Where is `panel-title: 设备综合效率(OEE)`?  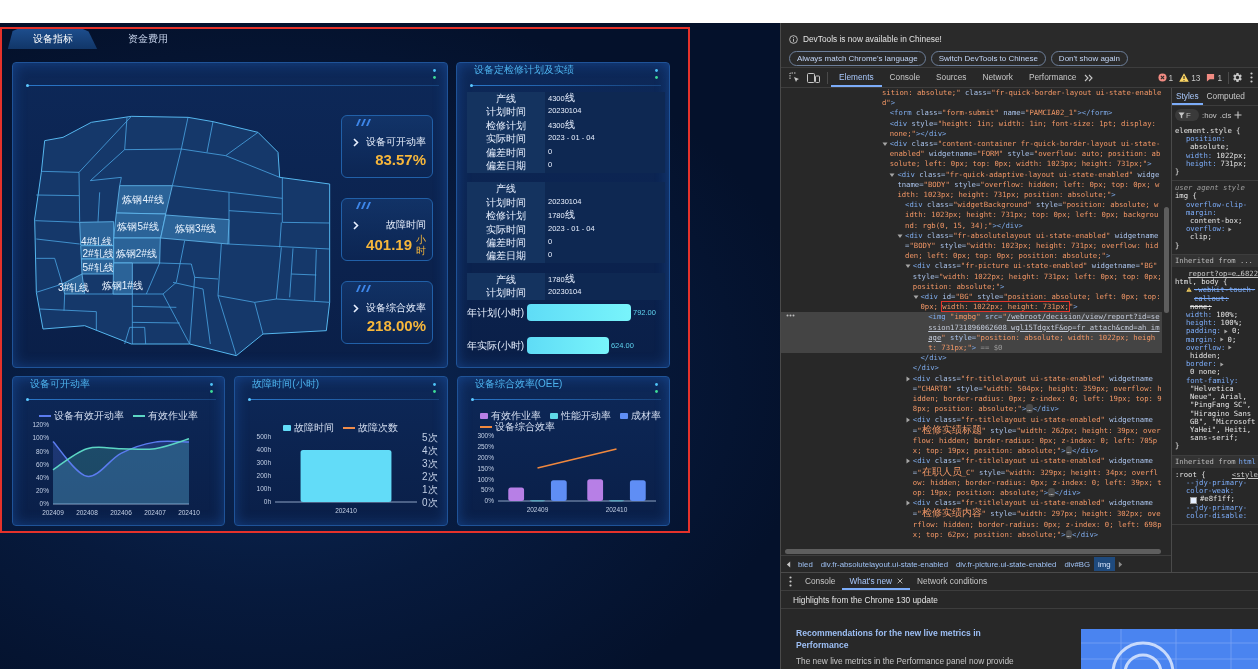
panel-title: 设备综合效率(OEE) is located at coordinates (518, 384).